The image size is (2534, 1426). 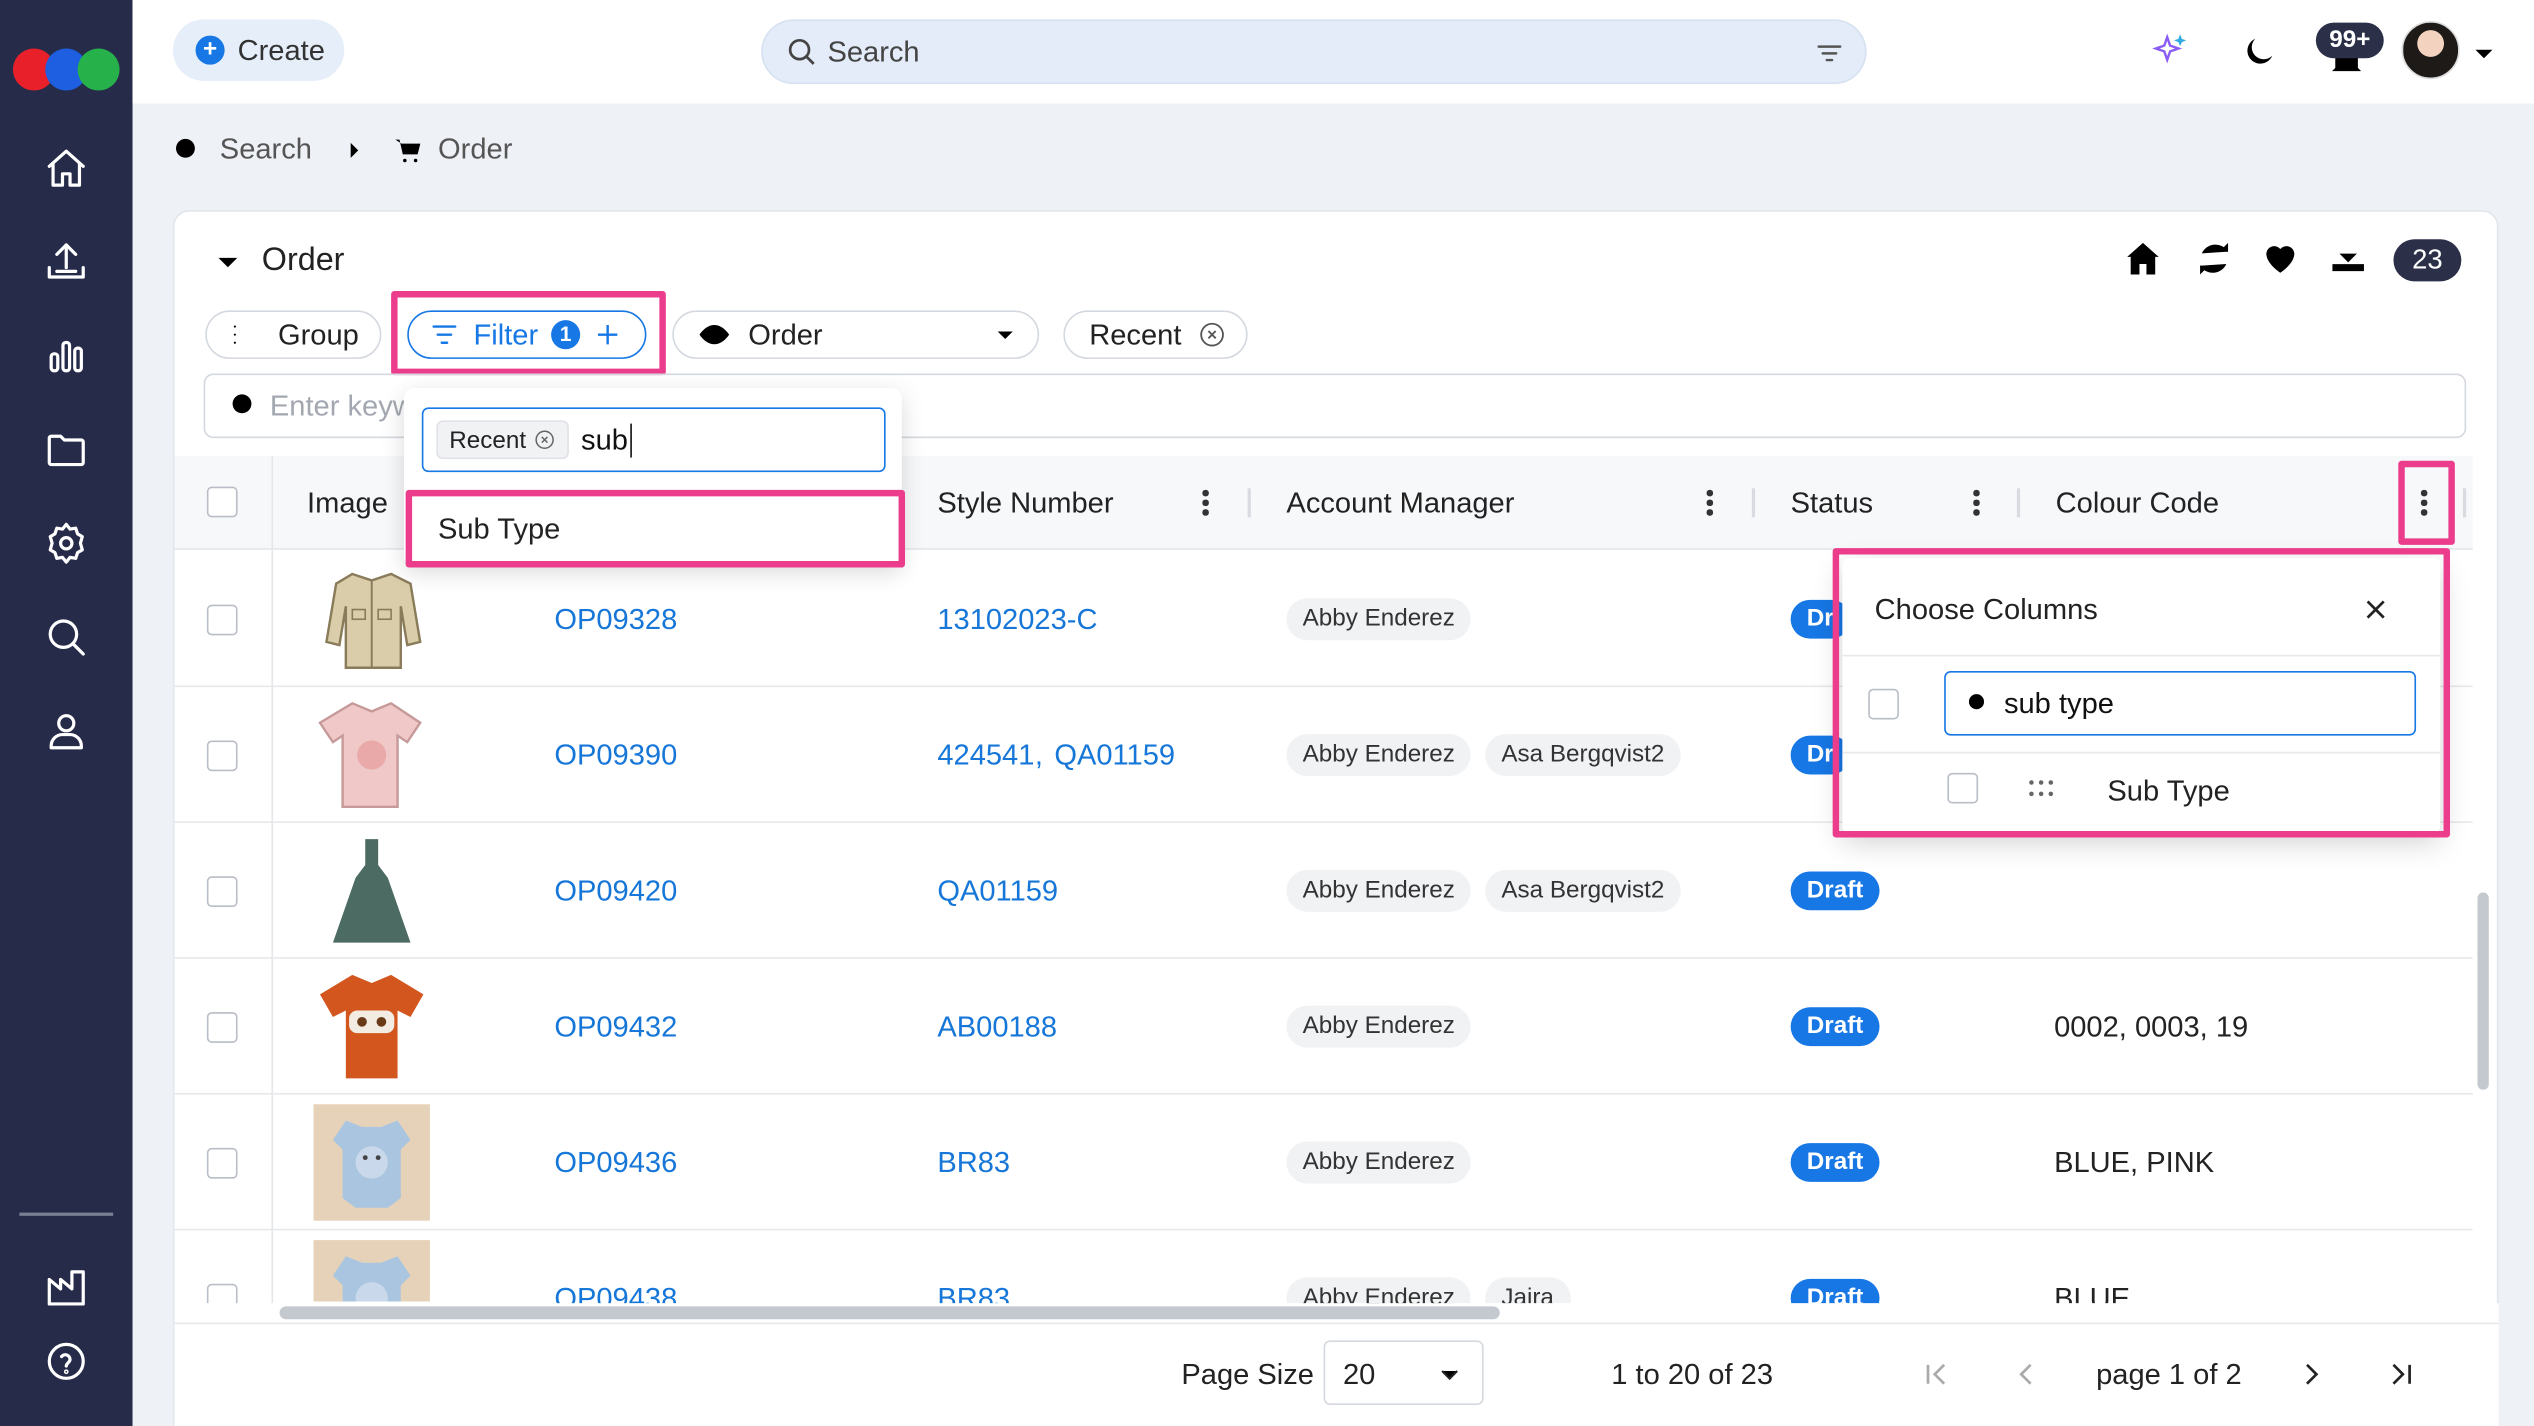 What do you see at coordinates (66, 69) in the screenshot?
I see `brand-logo` at bounding box center [66, 69].